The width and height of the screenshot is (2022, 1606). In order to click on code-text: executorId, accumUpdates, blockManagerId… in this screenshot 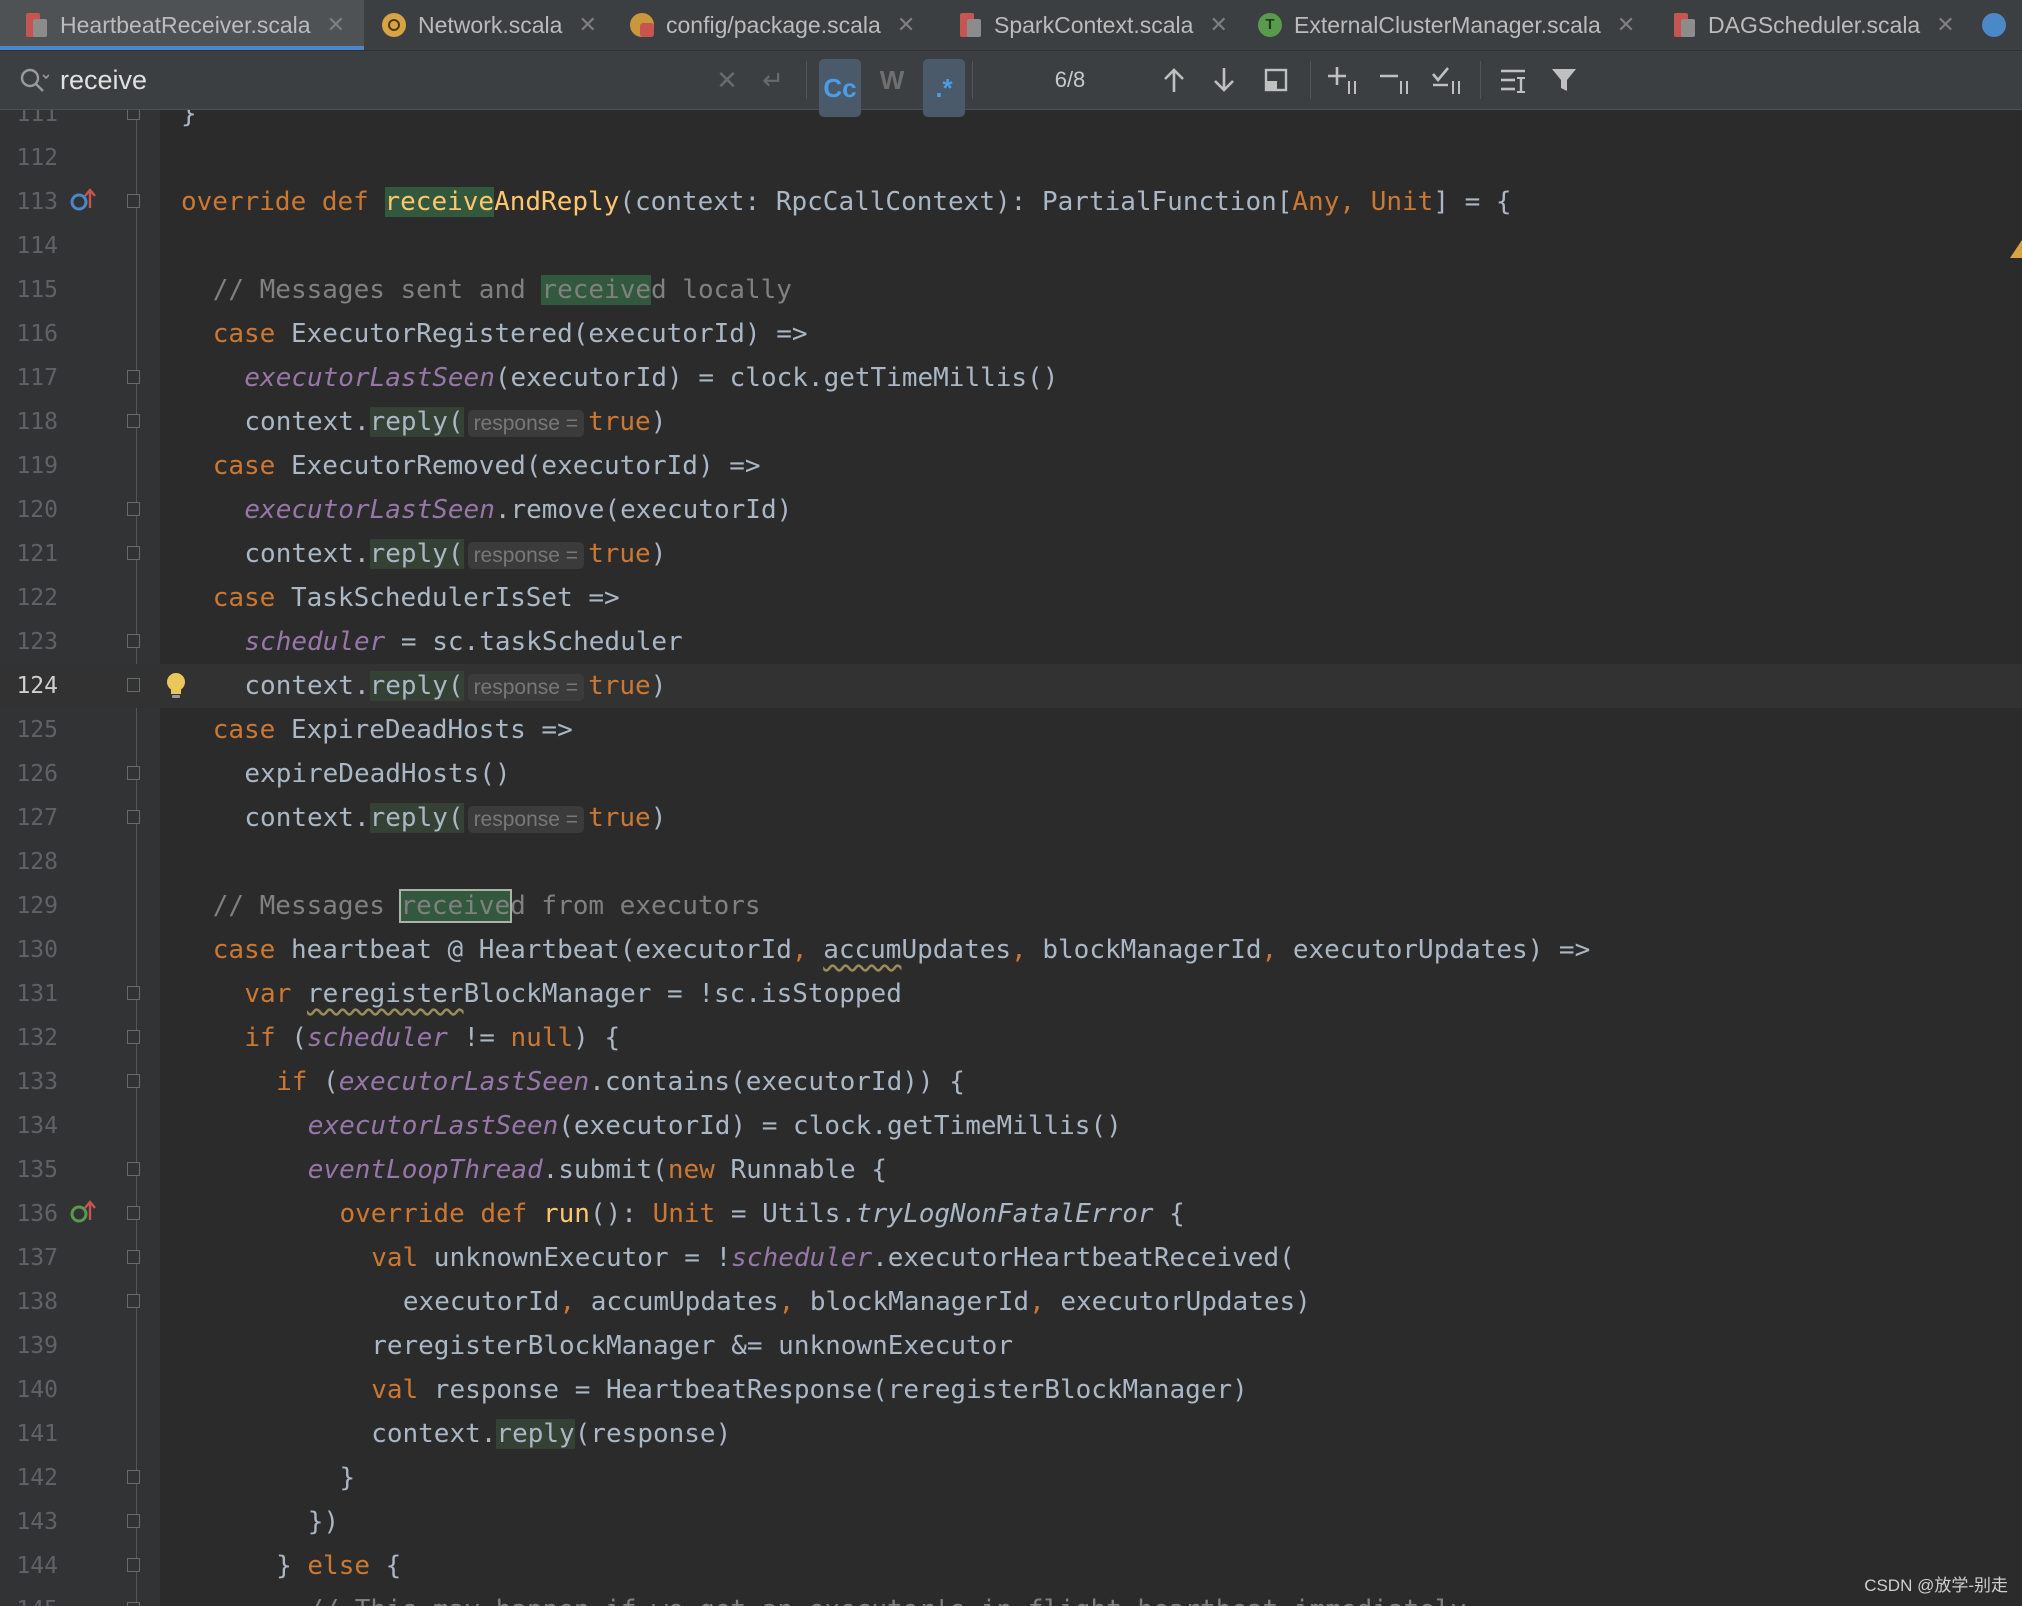, I will do `click(857, 1302)`.